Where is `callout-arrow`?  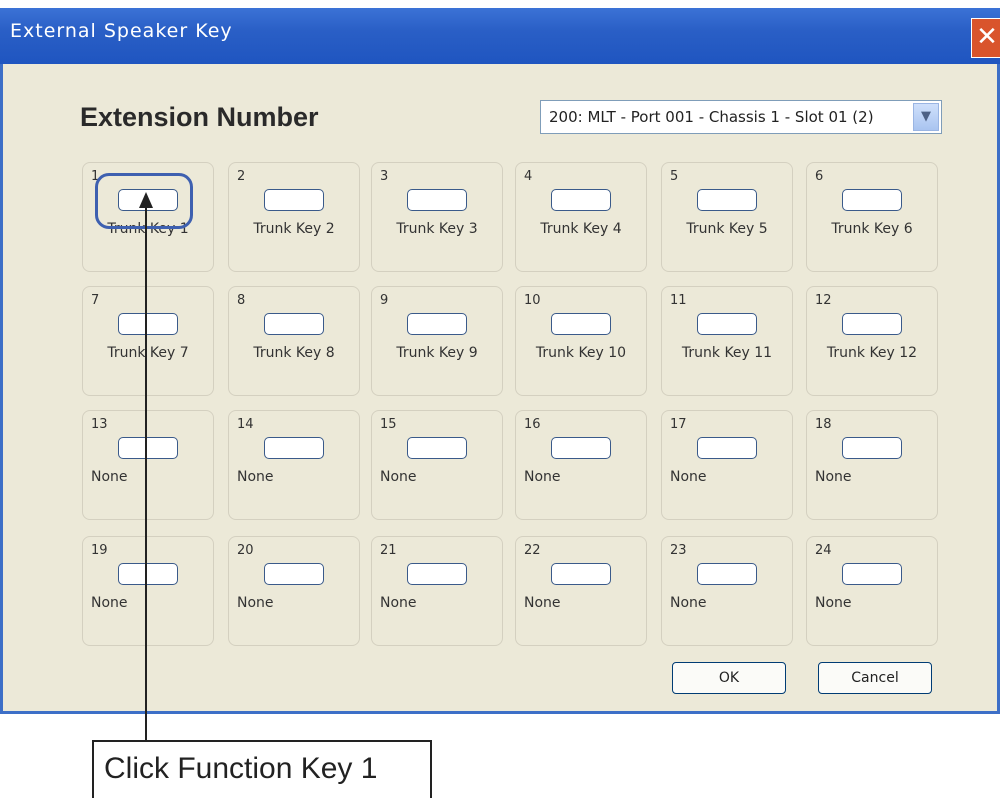 callout-arrow is located at coordinates (146, 467).